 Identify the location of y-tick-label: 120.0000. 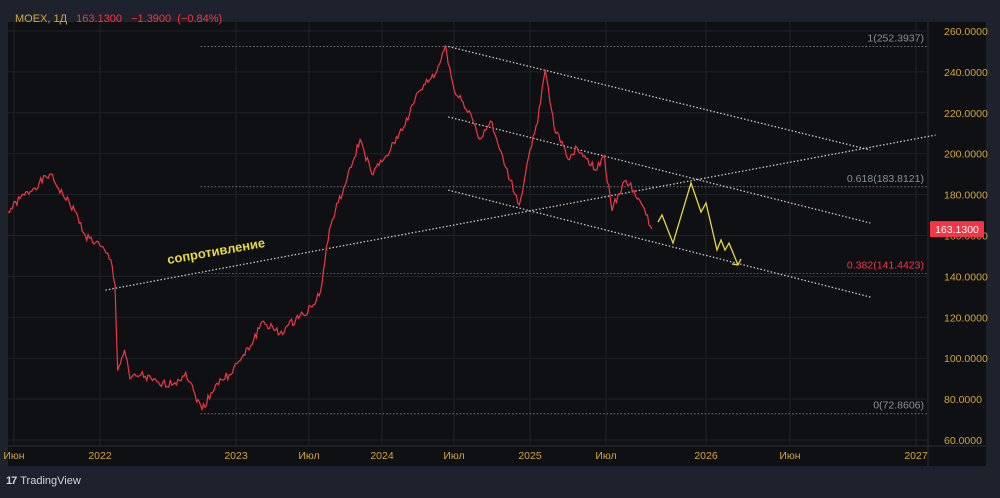
(966, 318).